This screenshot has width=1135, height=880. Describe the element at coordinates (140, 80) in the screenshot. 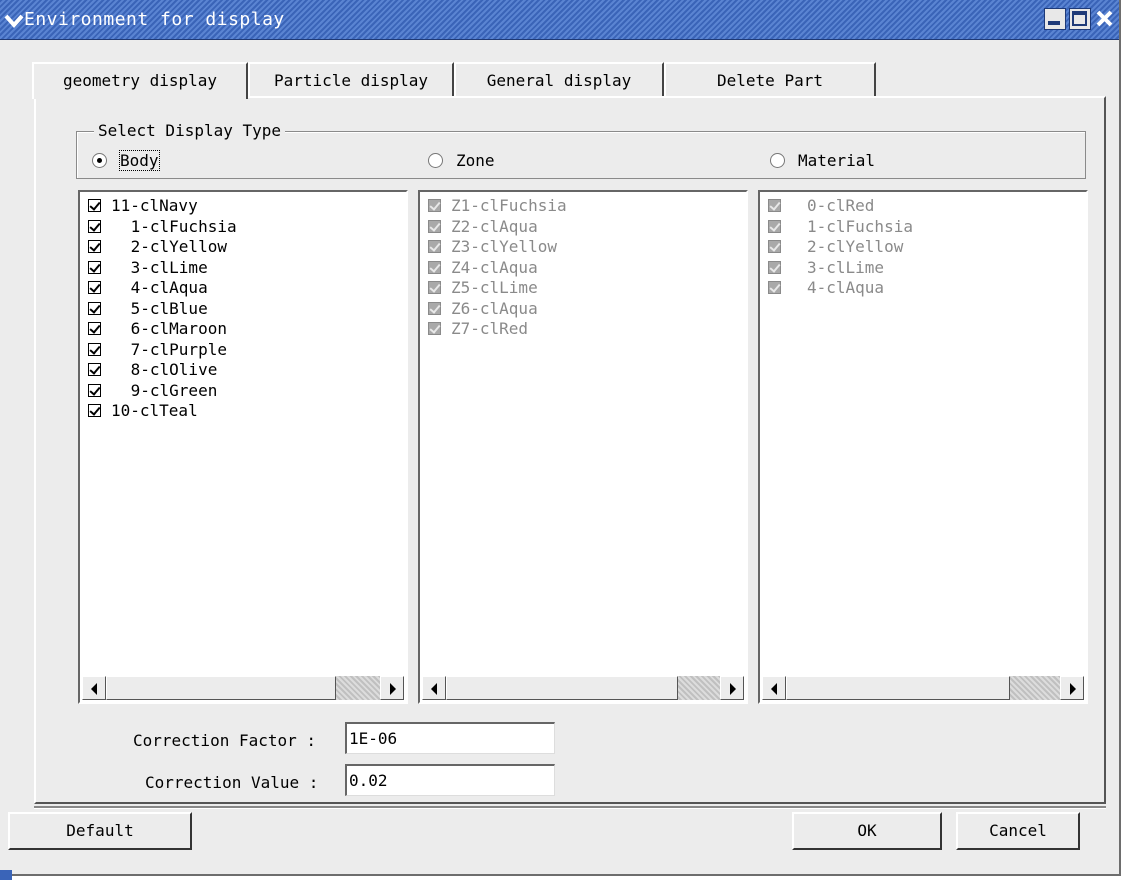

I see `tab-geometry-display: geometry display` at that location.